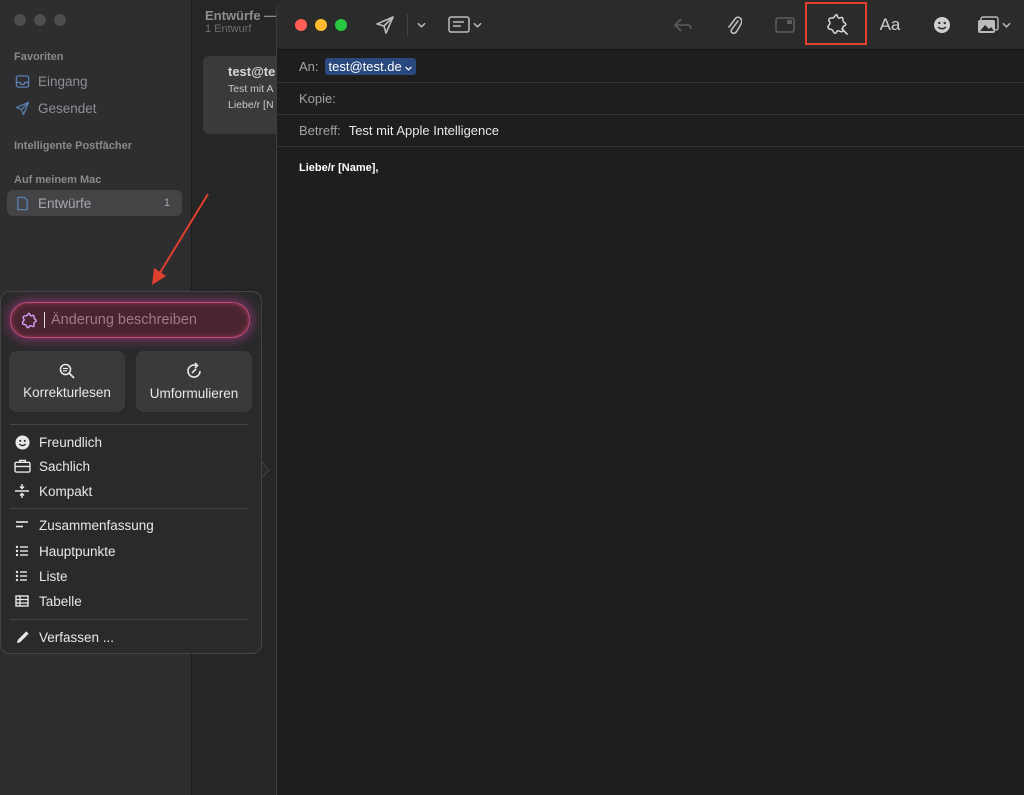  I want to click on recipient-token: test@test.de, so click(370, 66).